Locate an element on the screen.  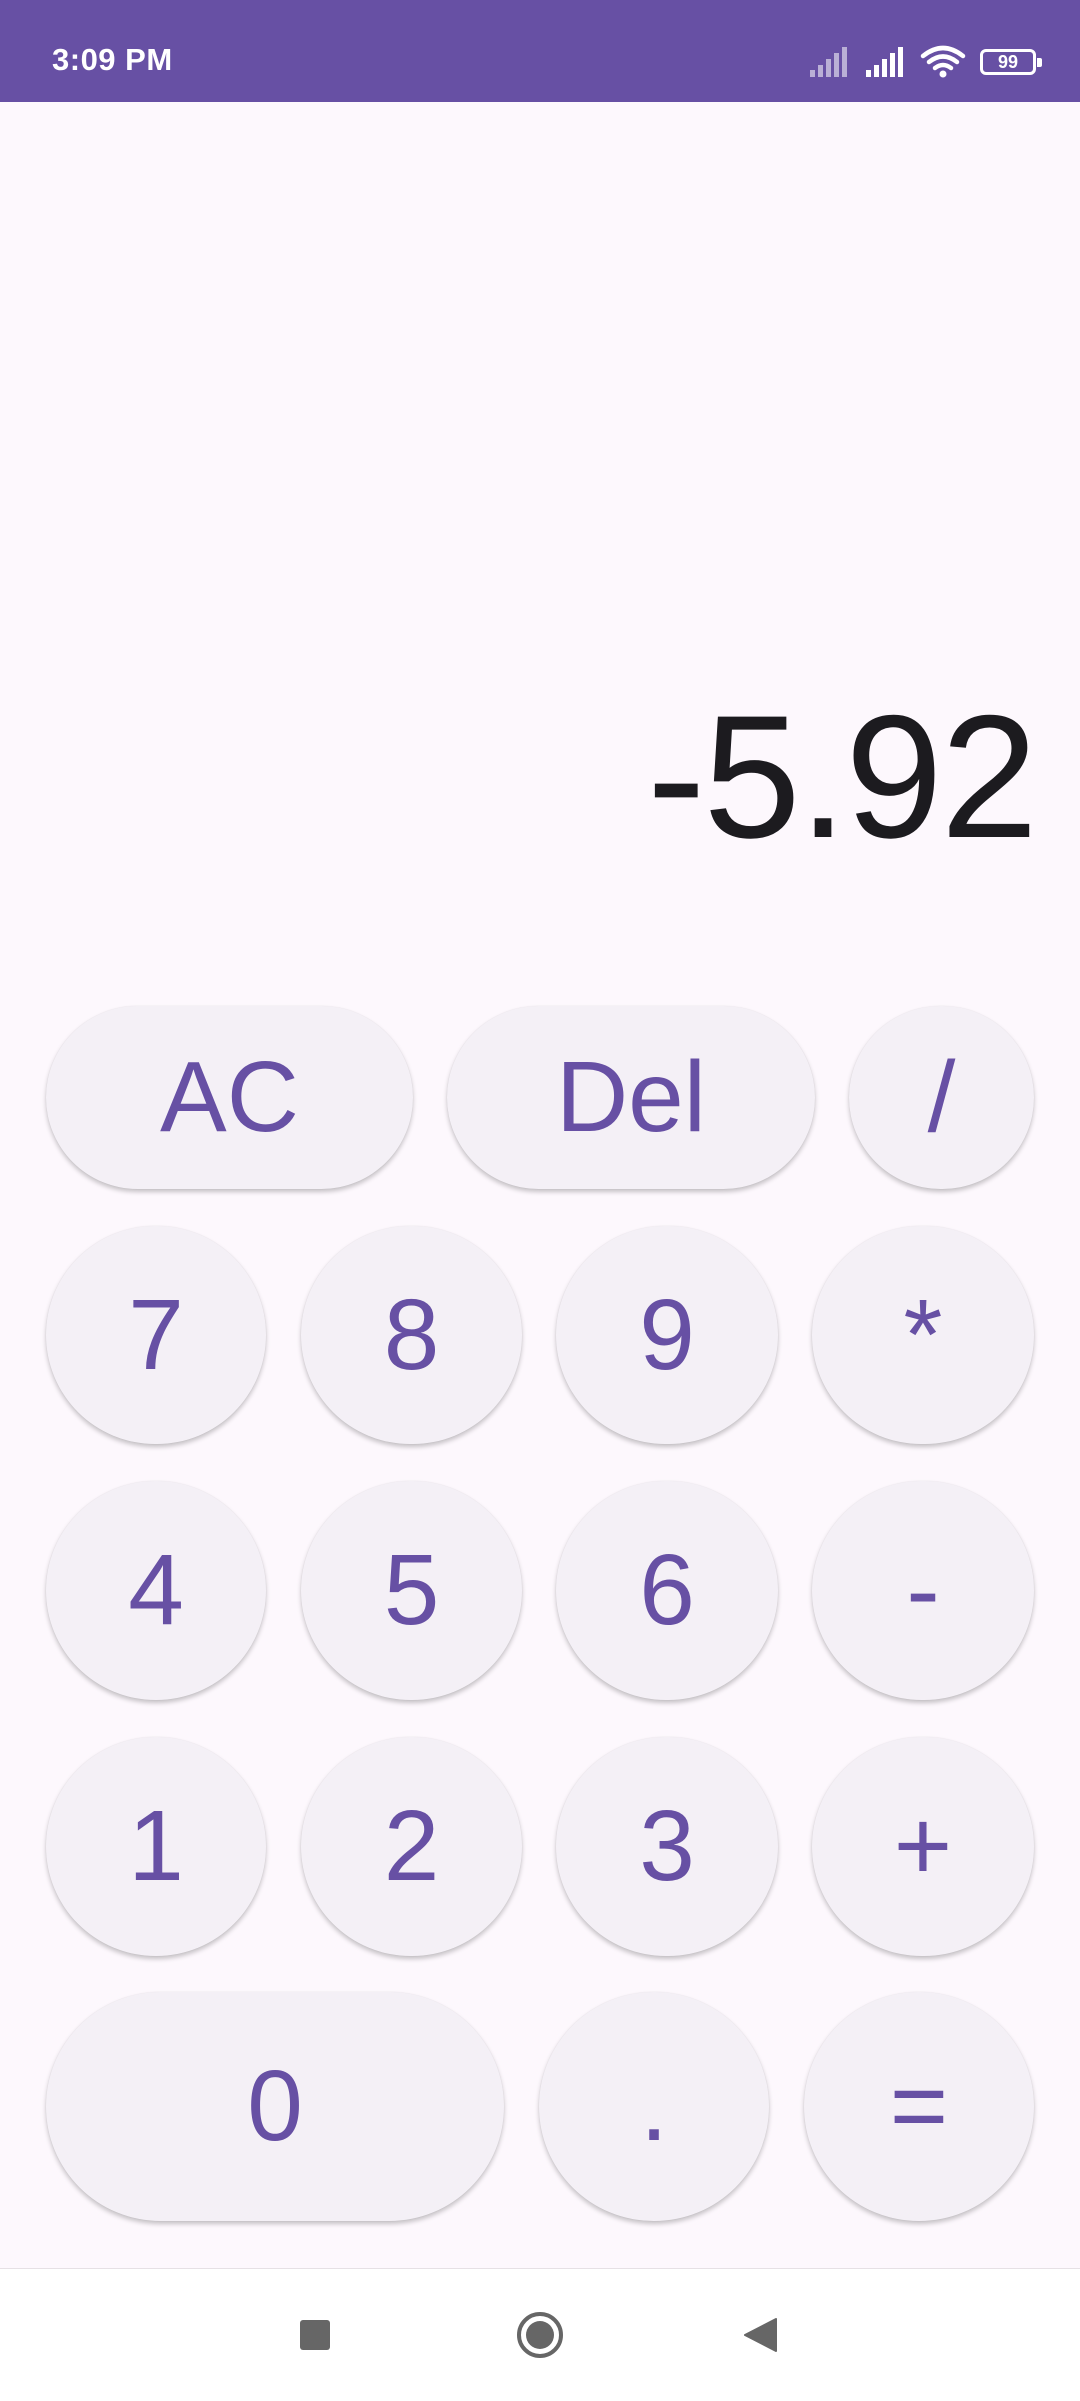
digit-8-button: 8 is located at coordinates (411, 1335).